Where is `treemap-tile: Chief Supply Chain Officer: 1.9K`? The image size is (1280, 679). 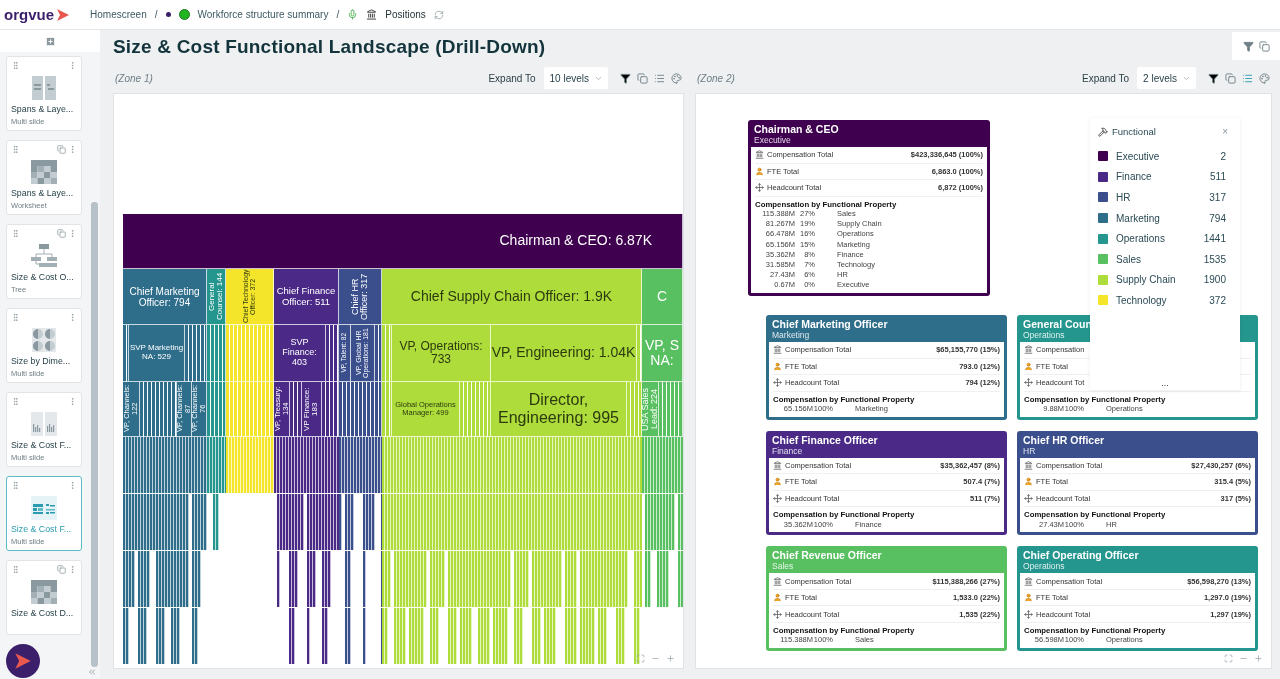
treemap-tile: Chief Supply Chain Officer: 1.9K is located at coordinates (512, 297).